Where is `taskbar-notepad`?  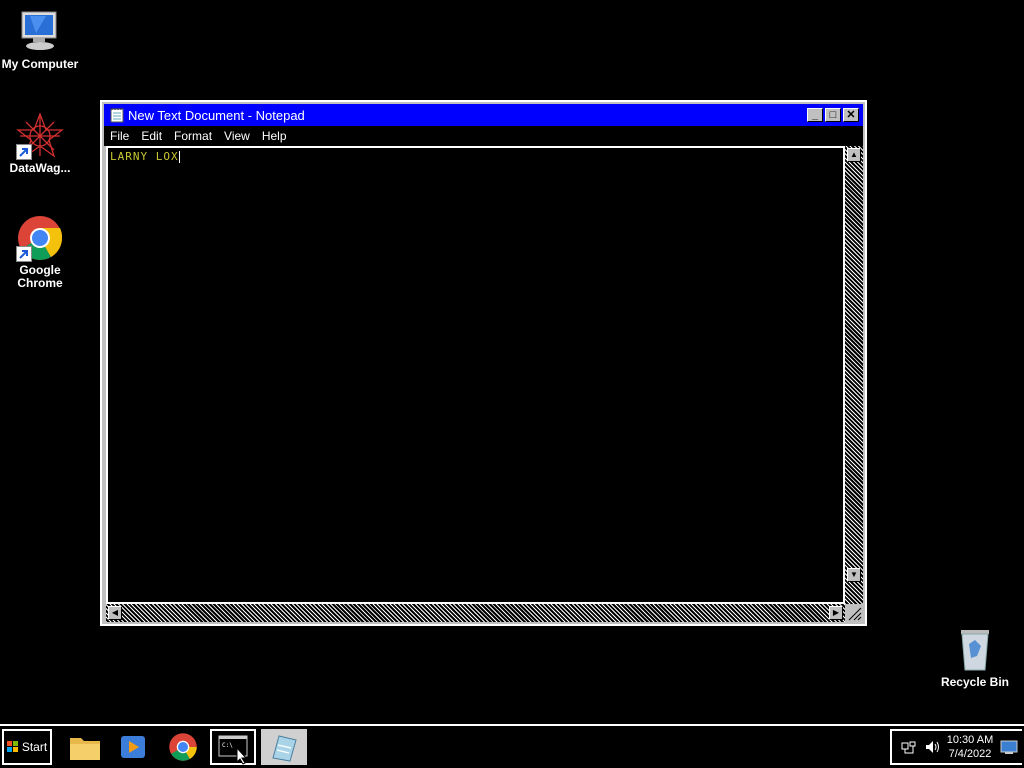 taskbar-notepad is located at coordinates (284, 747).